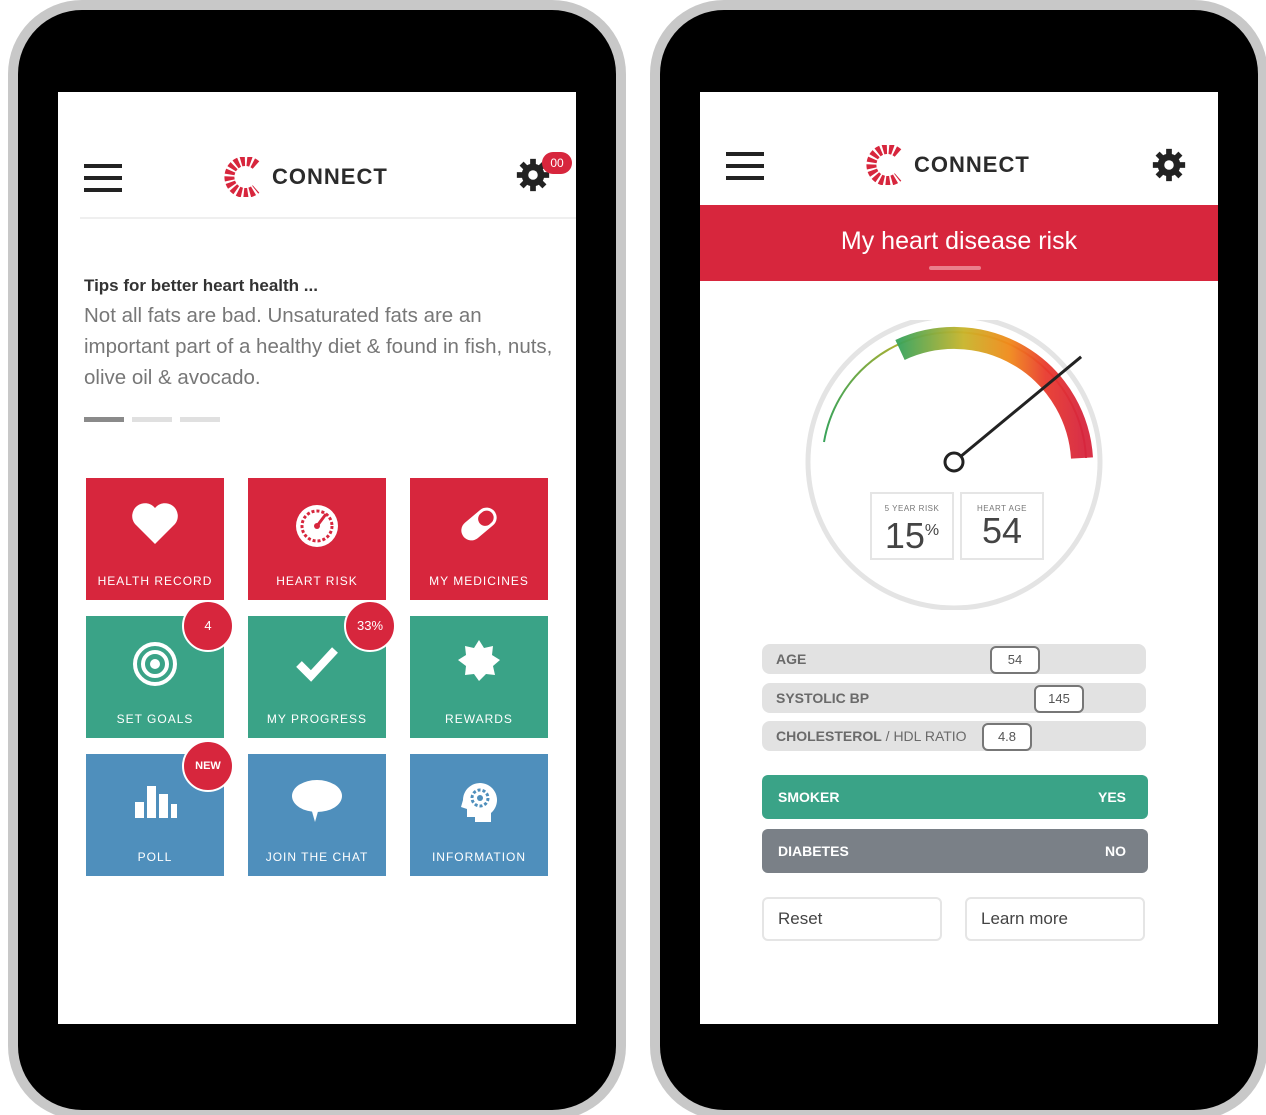  I want to click on app-header: CONNECT 00, so click(317, 155).